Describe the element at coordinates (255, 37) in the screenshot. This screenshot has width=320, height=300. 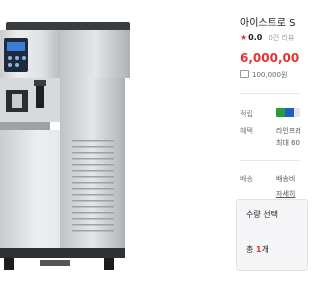
I see `rating-score: 0.0` at that location.